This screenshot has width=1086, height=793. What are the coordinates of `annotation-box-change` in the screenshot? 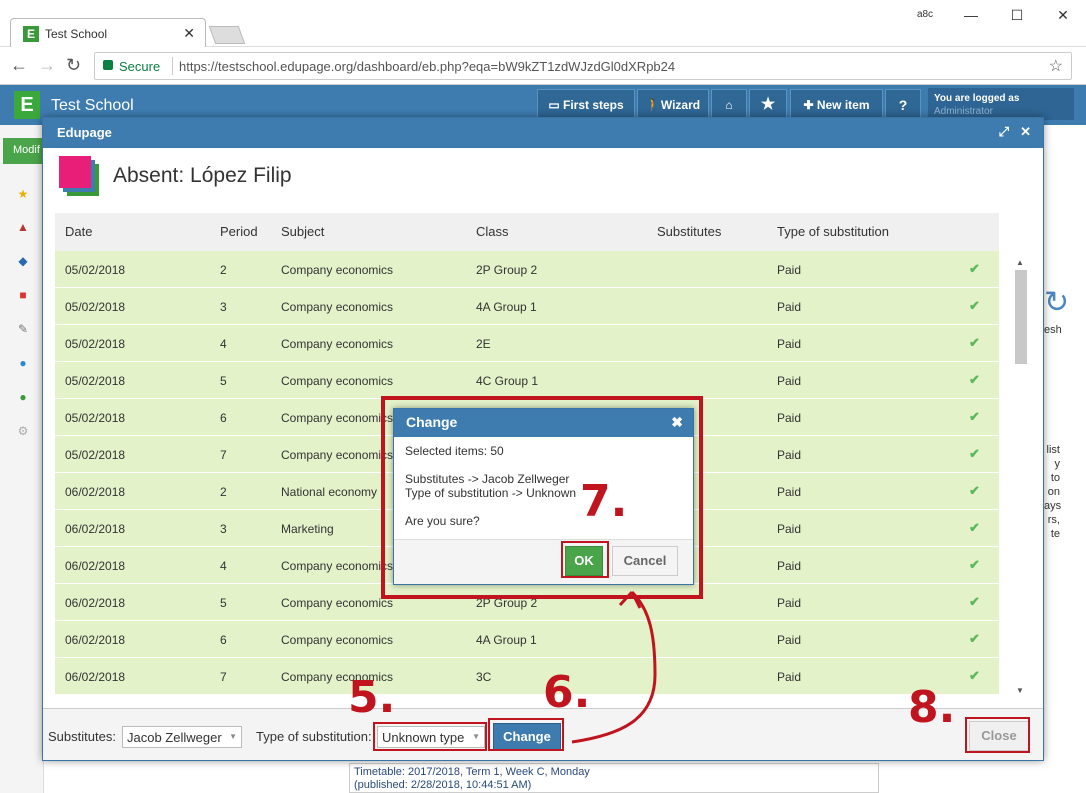 It's located at (526, 734).